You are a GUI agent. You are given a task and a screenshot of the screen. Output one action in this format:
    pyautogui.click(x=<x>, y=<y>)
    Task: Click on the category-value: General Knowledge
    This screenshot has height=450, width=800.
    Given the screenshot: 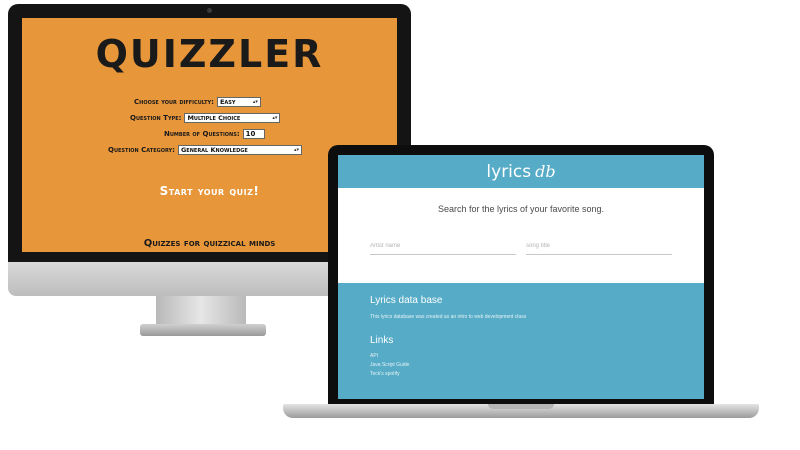 What is the action you would take?
    pyautogui.click(x=214, y=150)
    